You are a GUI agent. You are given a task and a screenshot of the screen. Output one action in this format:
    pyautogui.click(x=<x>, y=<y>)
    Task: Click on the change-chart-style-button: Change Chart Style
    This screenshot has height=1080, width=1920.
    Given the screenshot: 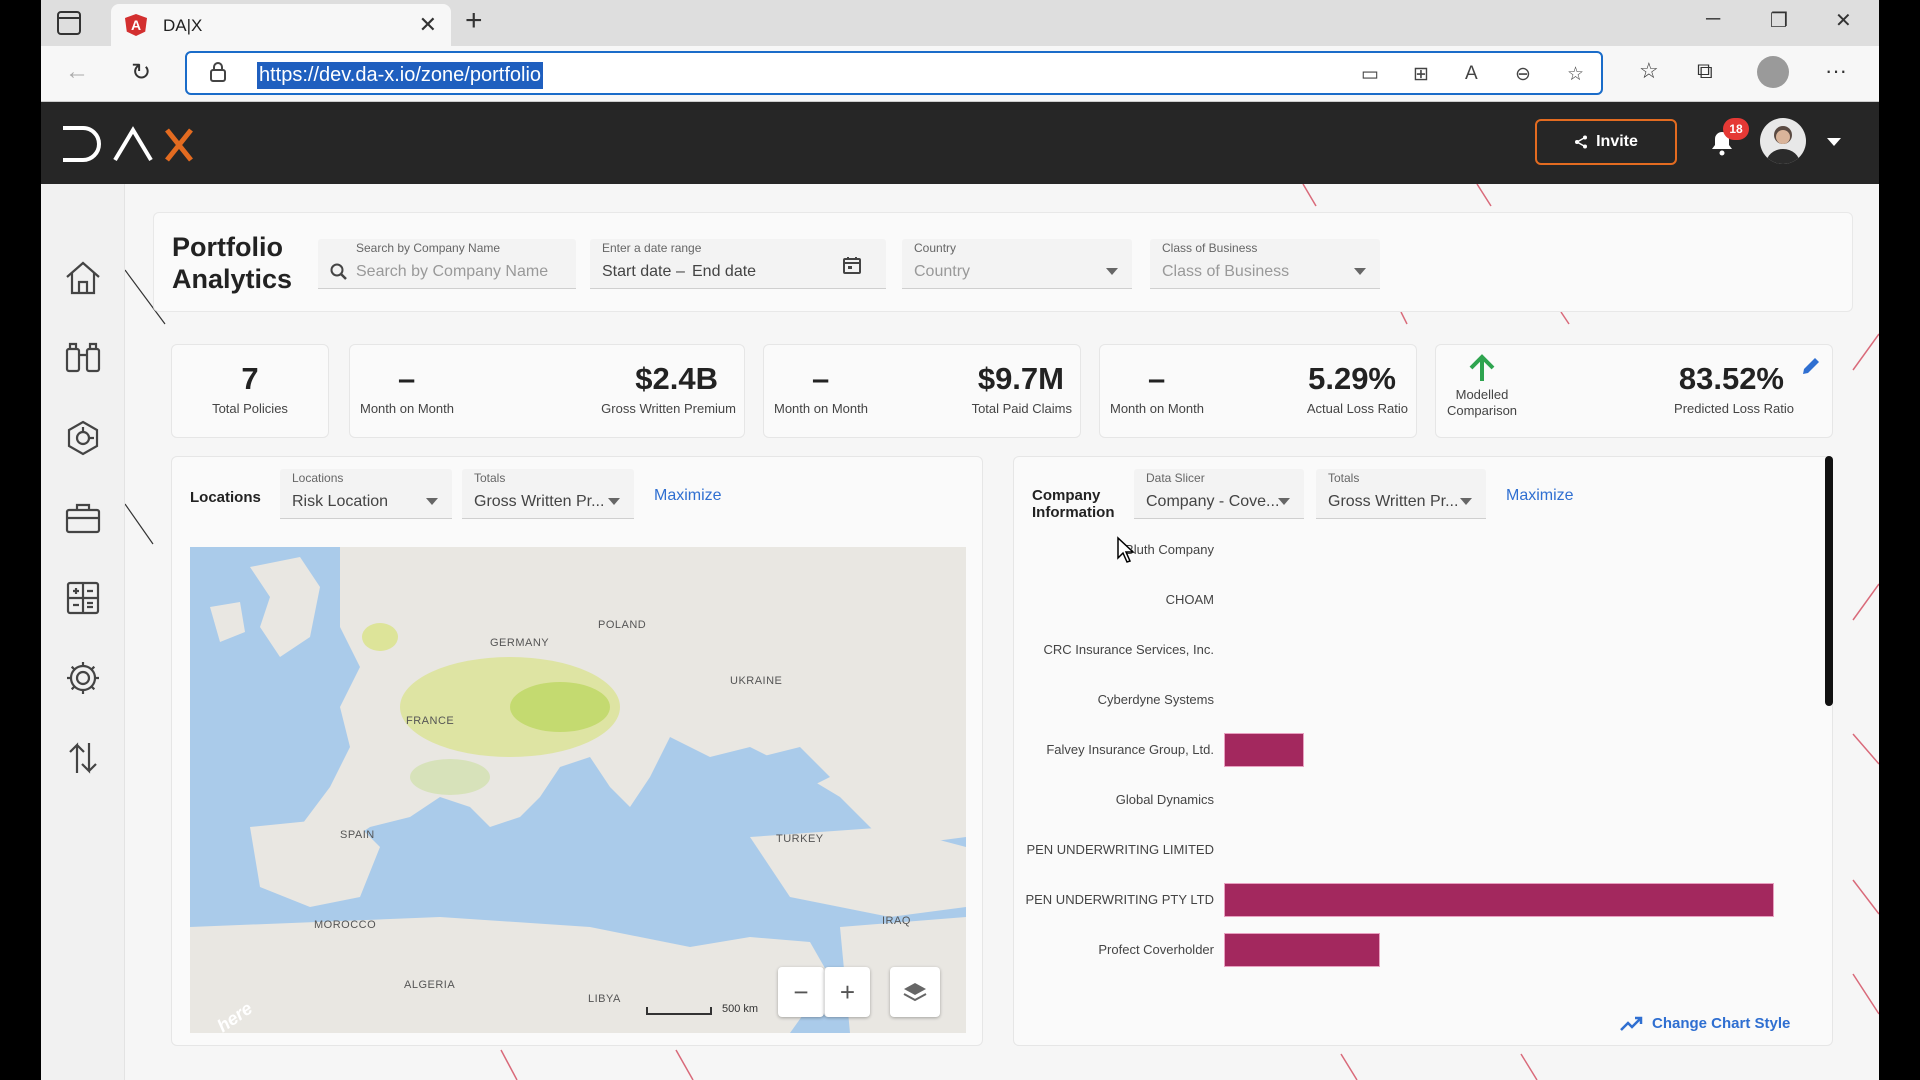 What is the action you would take?
    pyautogui.click(x=1705, y=1023)
    